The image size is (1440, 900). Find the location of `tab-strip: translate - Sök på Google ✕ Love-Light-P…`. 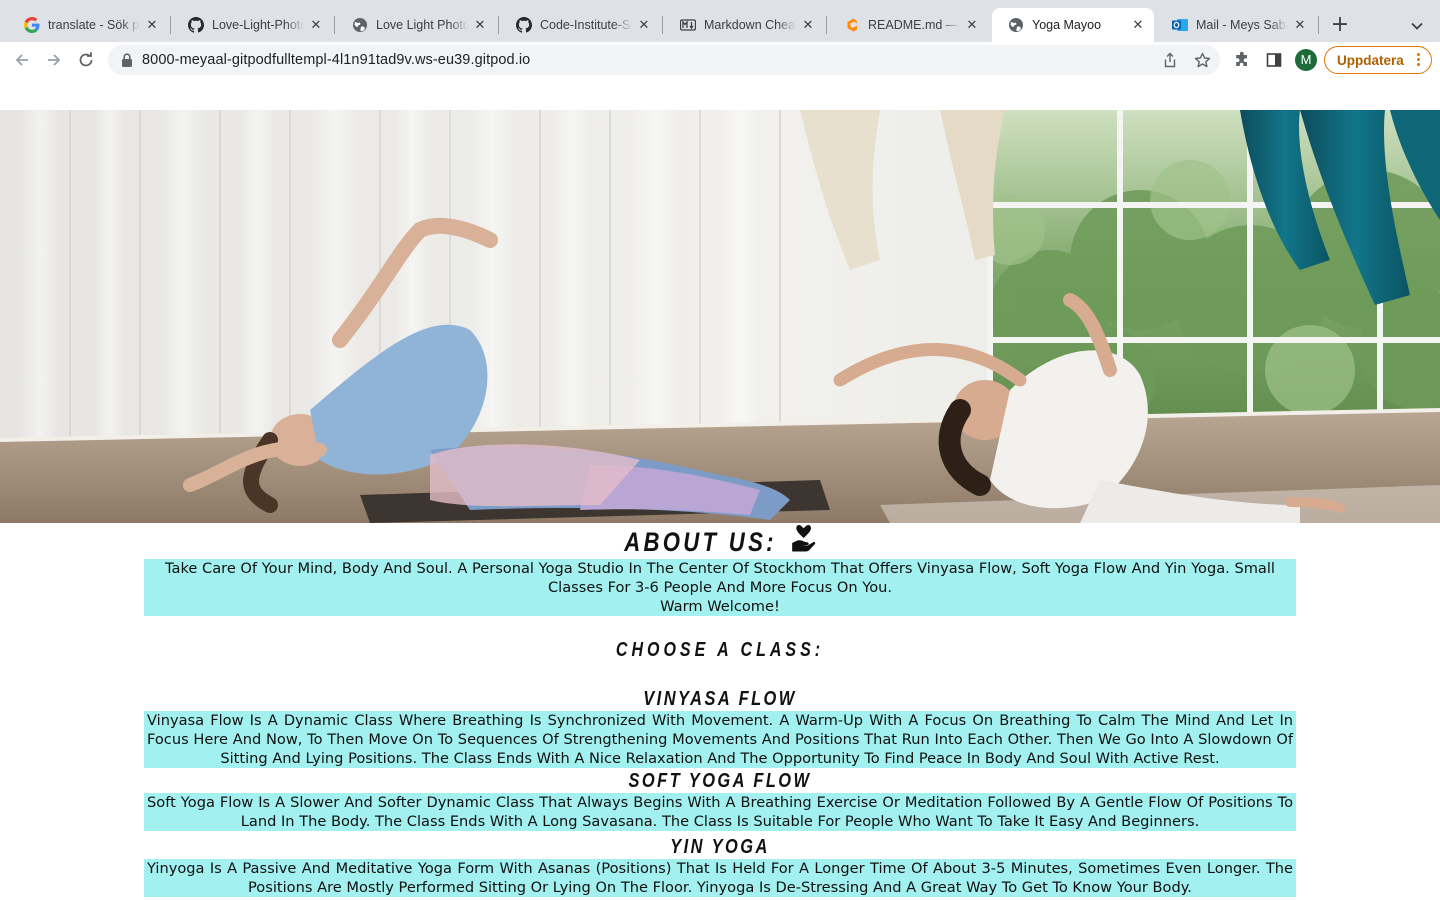

tab-strip: translate - Sök på Google ✕ Love-Light-P… is located at coordinates (720, 21).